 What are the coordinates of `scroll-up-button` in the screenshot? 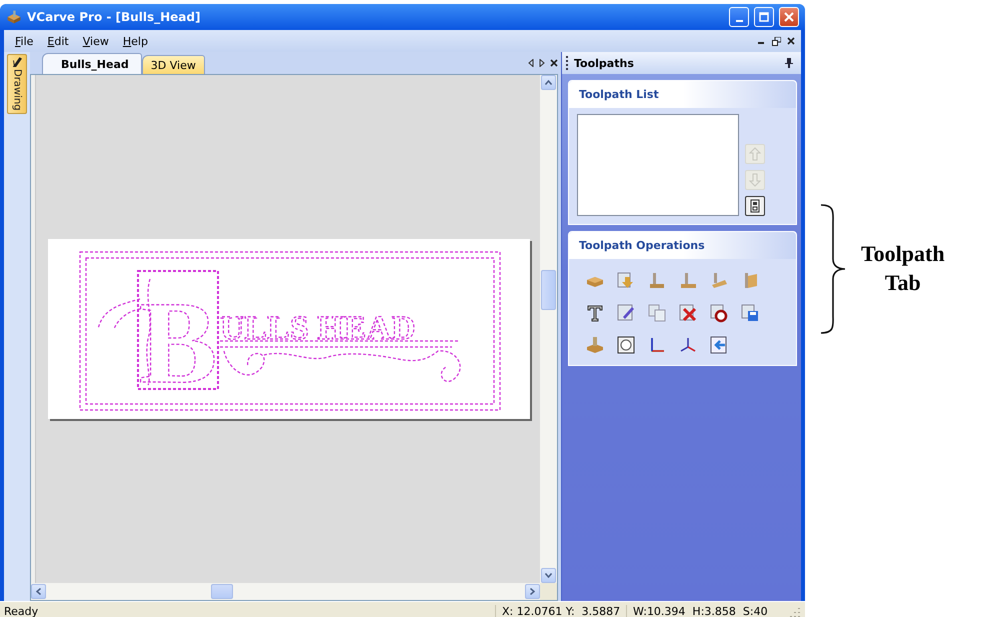 It's located at (548, 82).